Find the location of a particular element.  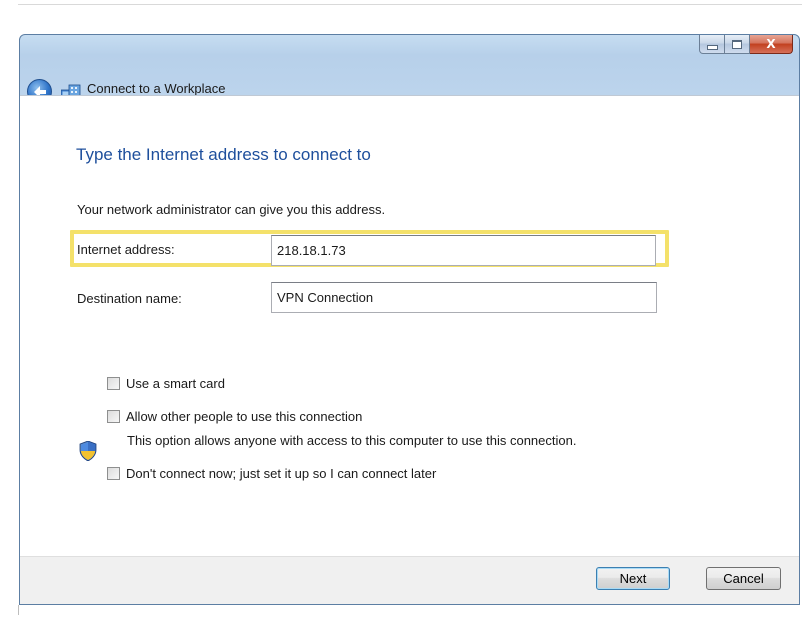

minimize-button is located at coordinates (712, 44).